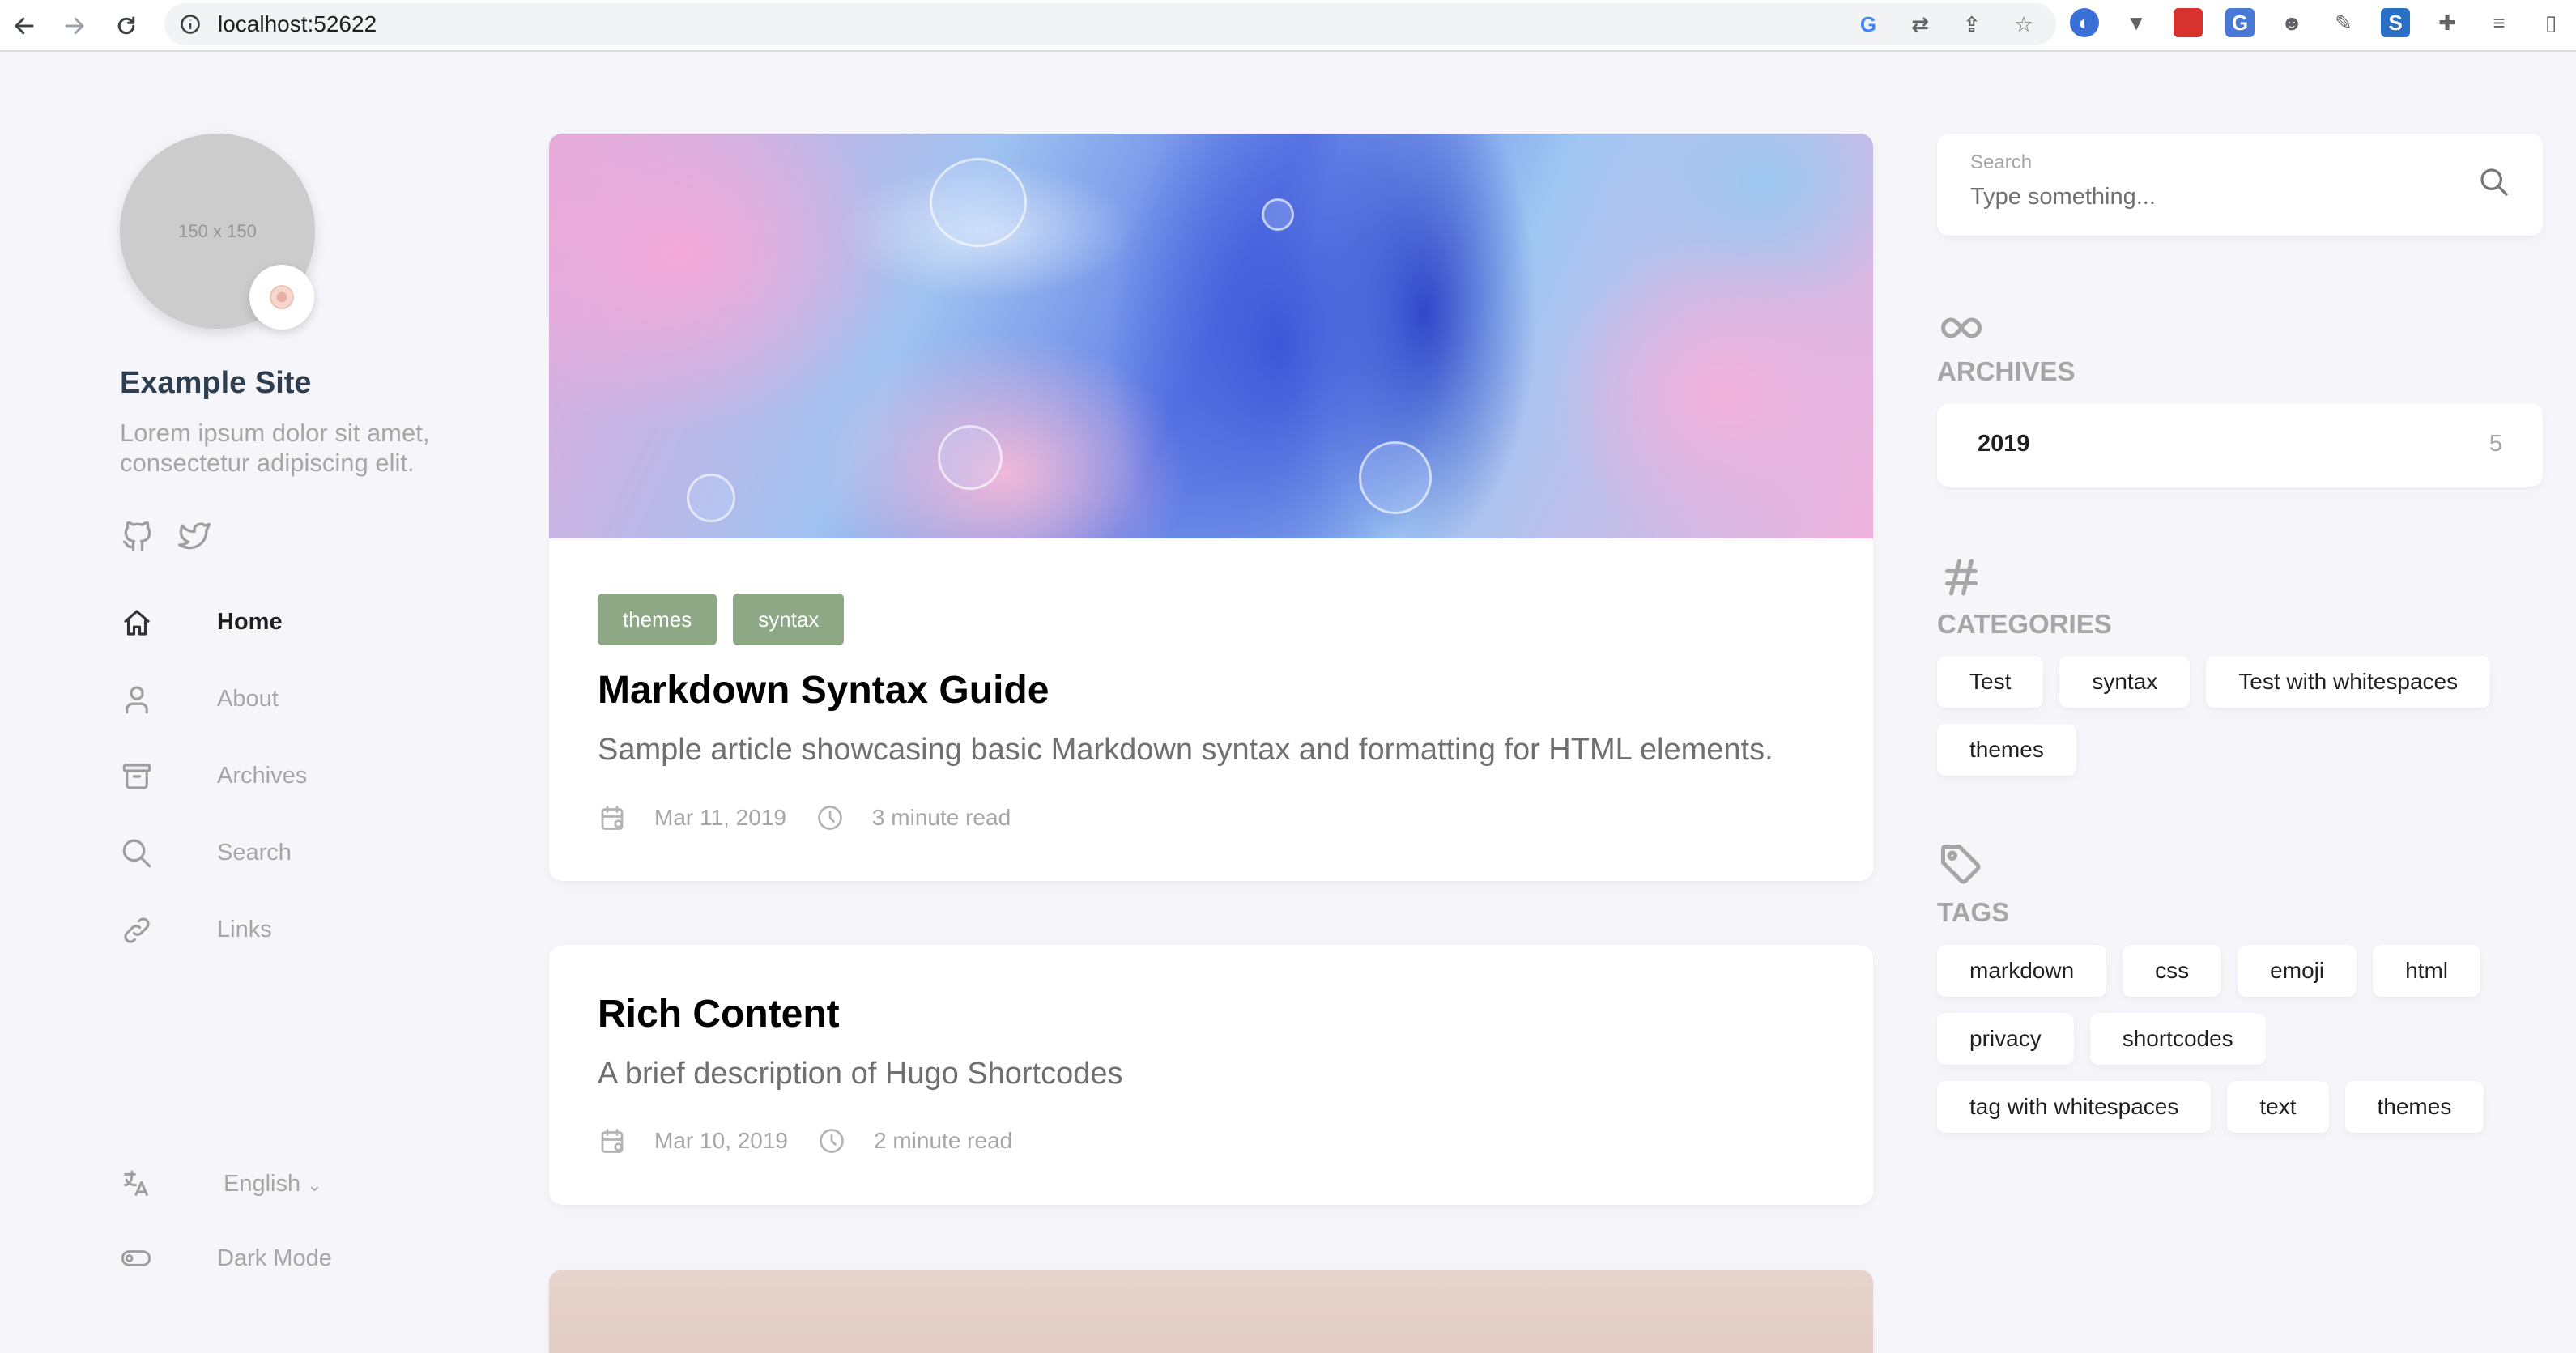 This screenshot has width=2576, height=1353. Describe the element at coordinates (314, 1185) in the screenshot. I see `chevron-down-icon: ⌄` at that location.